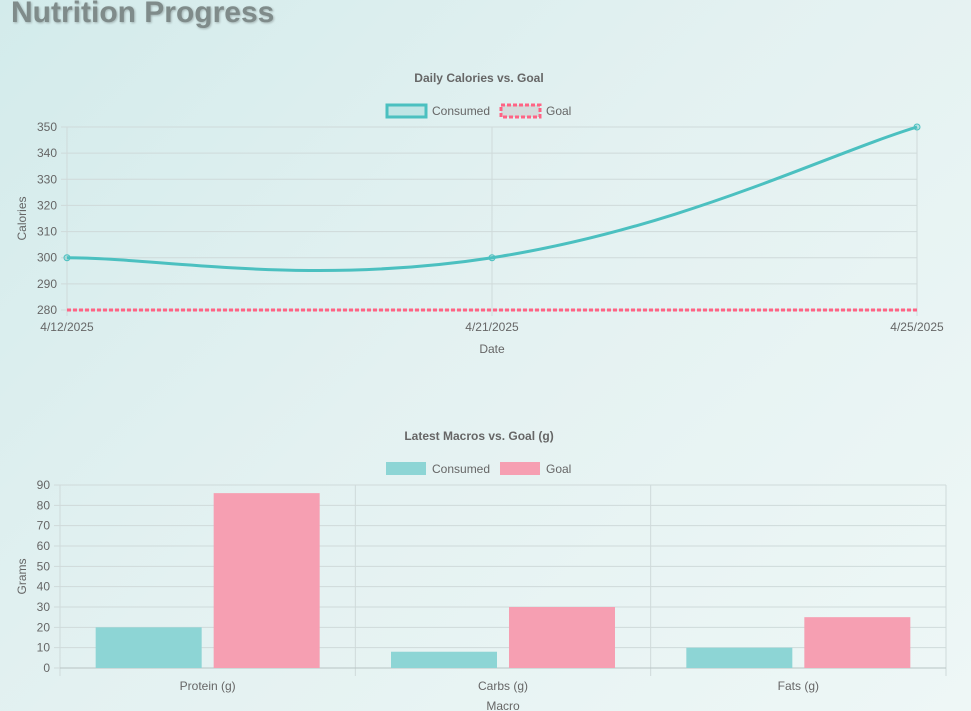 This screenshot has height=711, width=971. What do you see at coordinates (492, 349) in the screenshot?
I see `x-axis-label: Date` at bounding box center [492, 349].